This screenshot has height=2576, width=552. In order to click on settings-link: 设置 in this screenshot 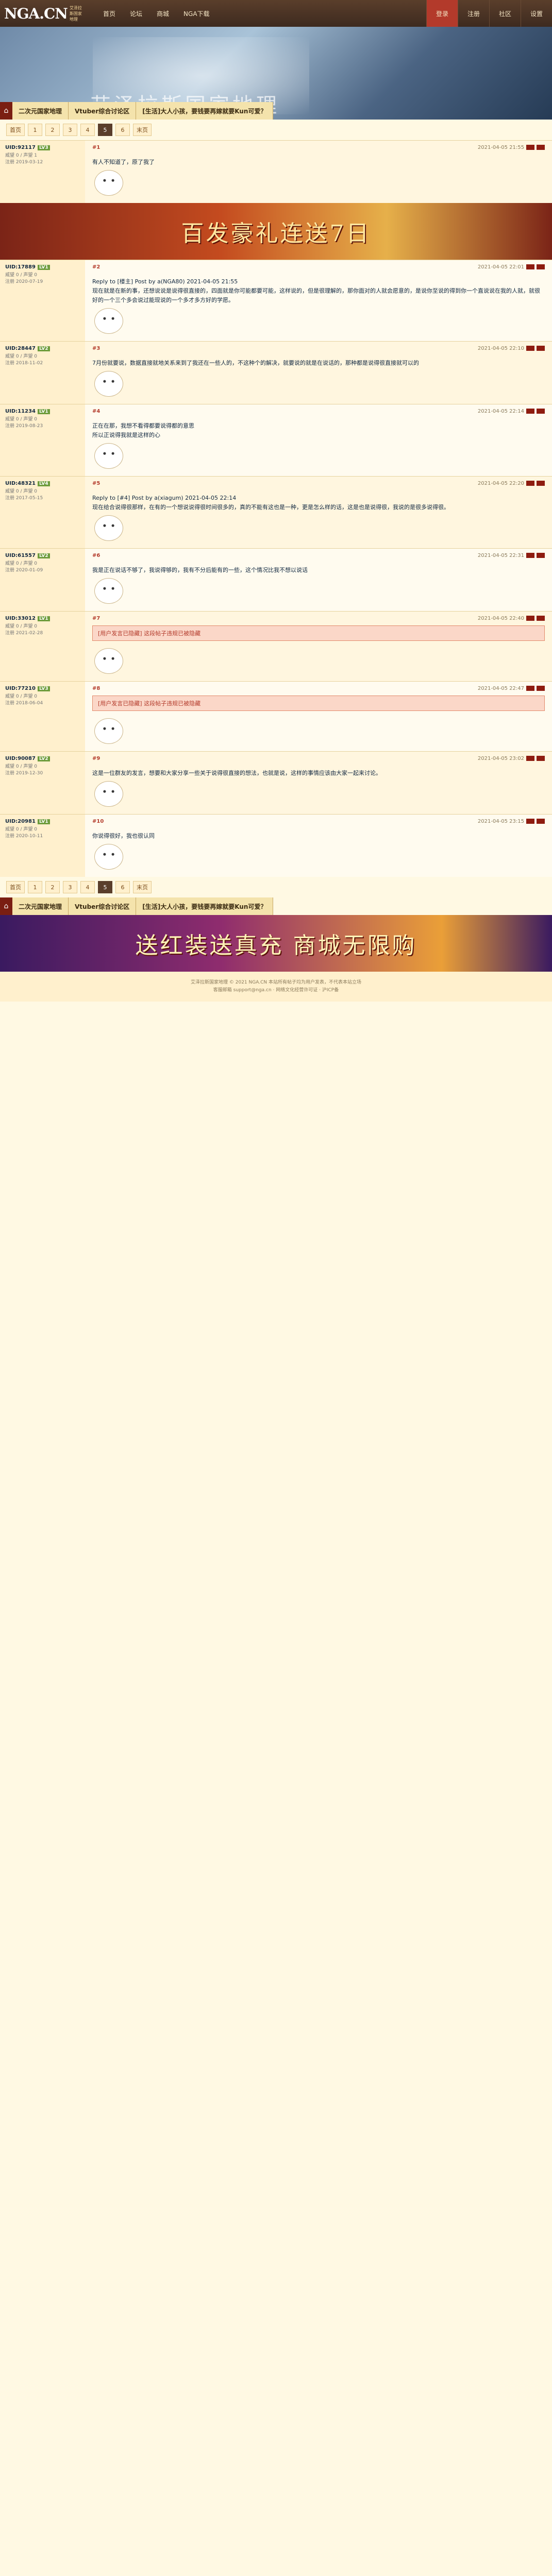, I will do `click(536, 13)`.